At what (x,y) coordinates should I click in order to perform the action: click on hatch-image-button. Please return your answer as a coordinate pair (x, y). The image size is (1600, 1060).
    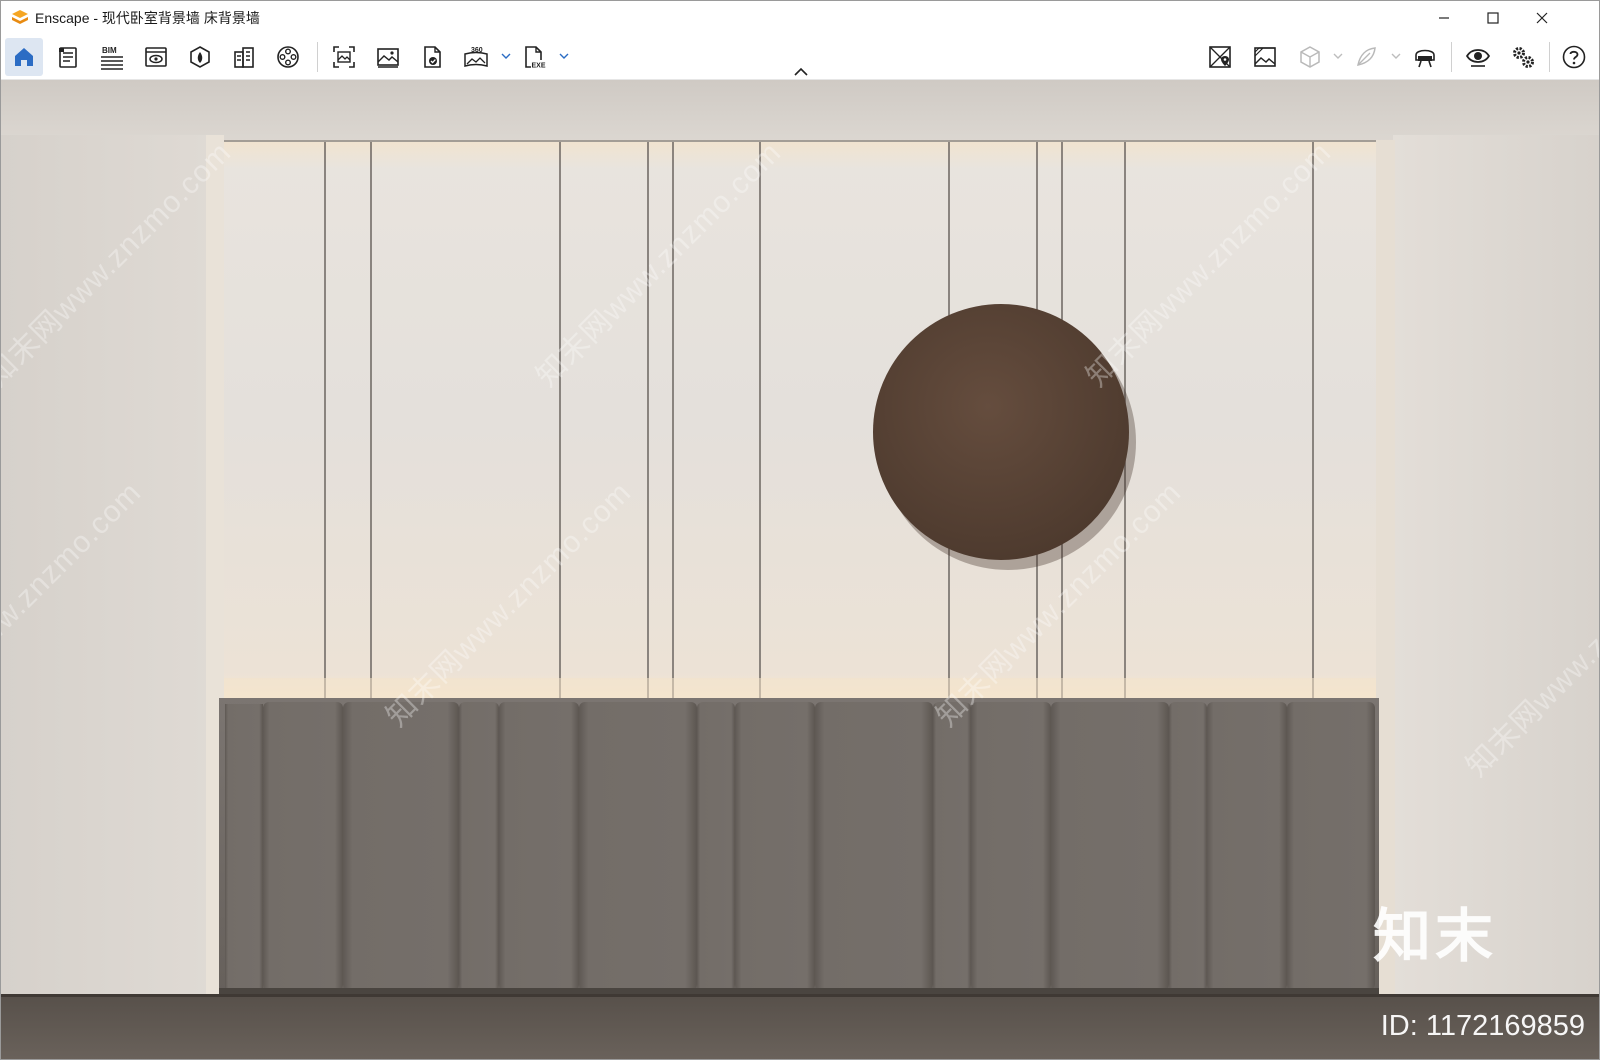
    Looking at the image, I should click on (1265, 57).